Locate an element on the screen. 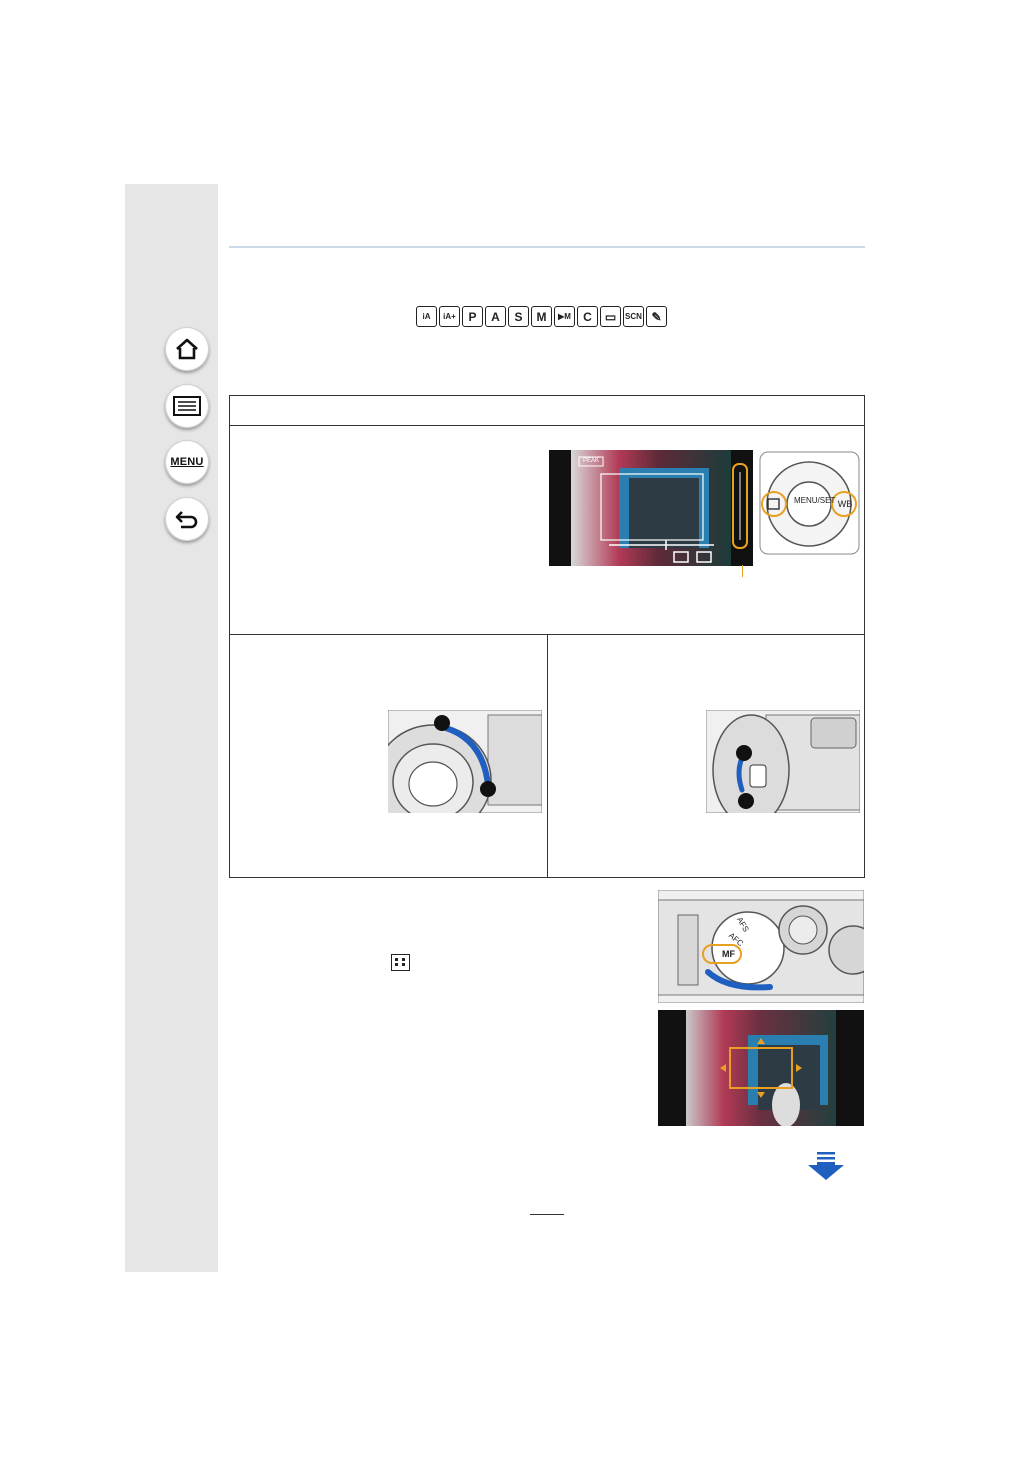 The image size is (1032, 1458). mode-icon-ia: iA is located at coordinates (426, 316).